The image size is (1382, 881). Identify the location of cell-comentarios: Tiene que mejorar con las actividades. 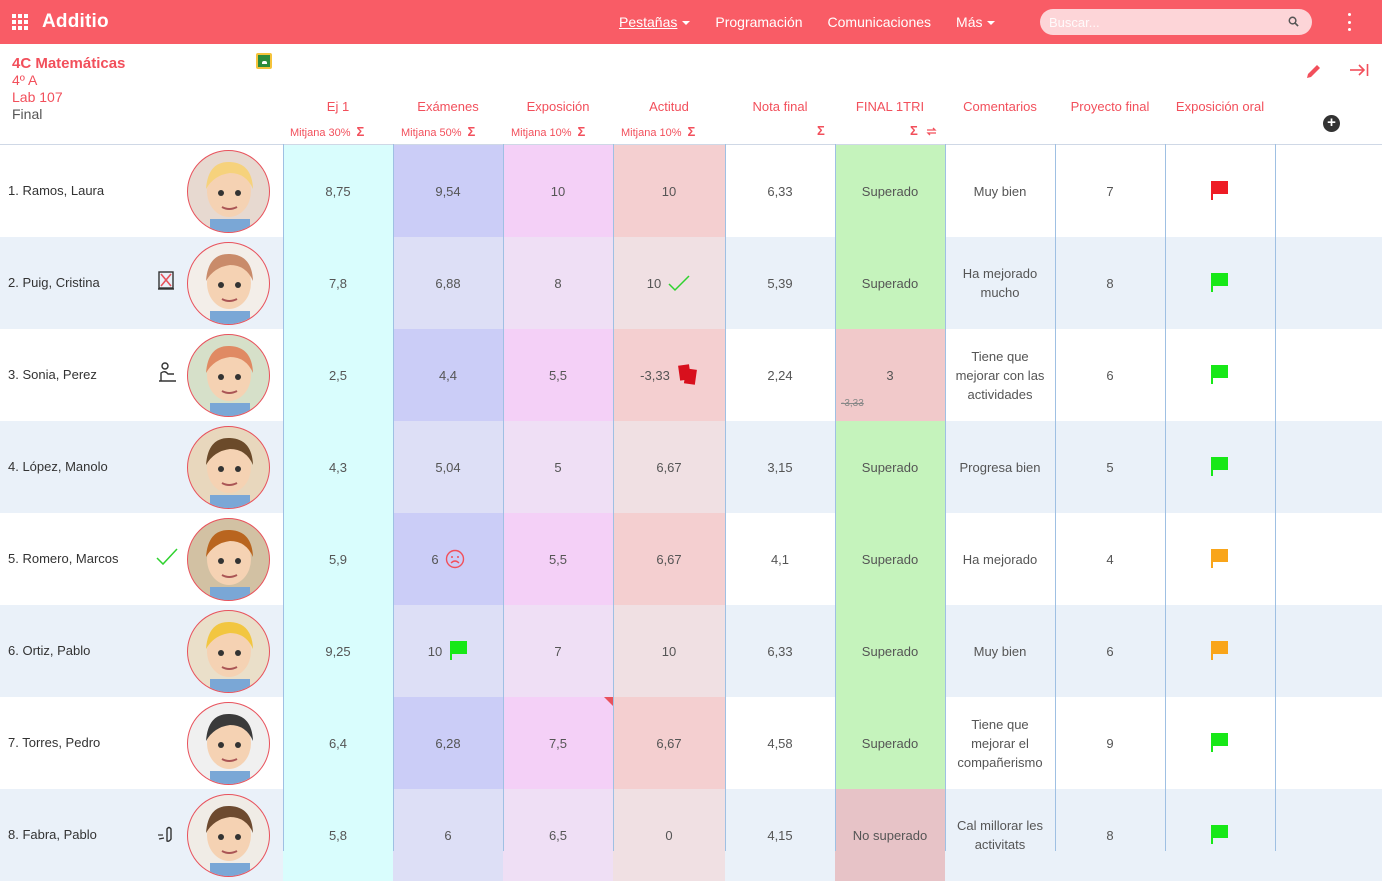
(1000, 375).